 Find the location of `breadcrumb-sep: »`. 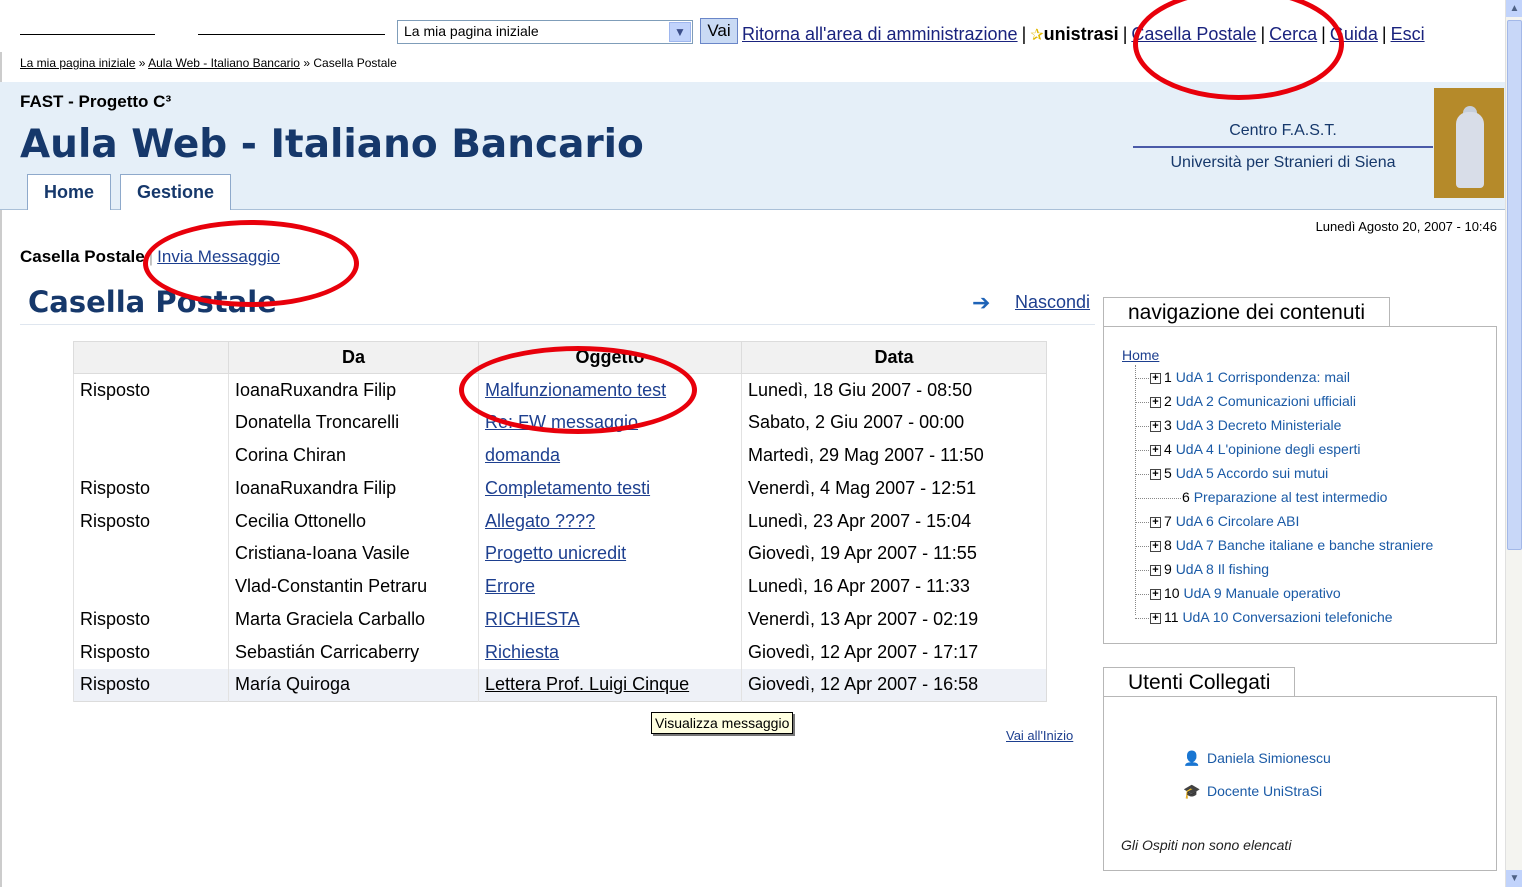

breadcrumb-sep: » is located at coordinates (307, 63).